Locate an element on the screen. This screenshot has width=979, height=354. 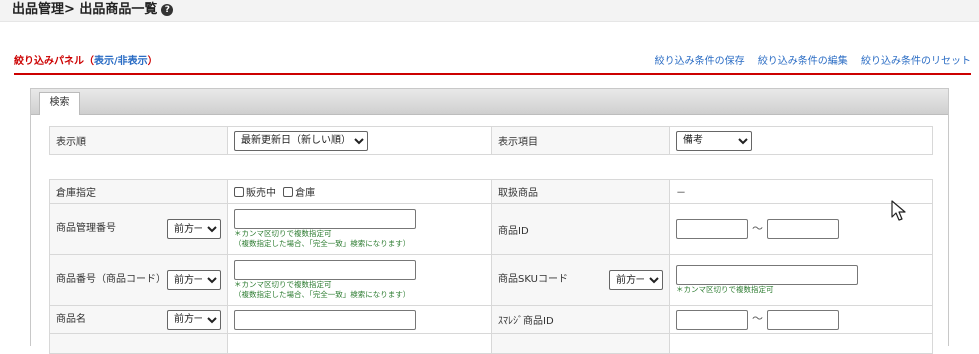
product-name-match-select: 前方一致 is located at coordinates (194, 319).